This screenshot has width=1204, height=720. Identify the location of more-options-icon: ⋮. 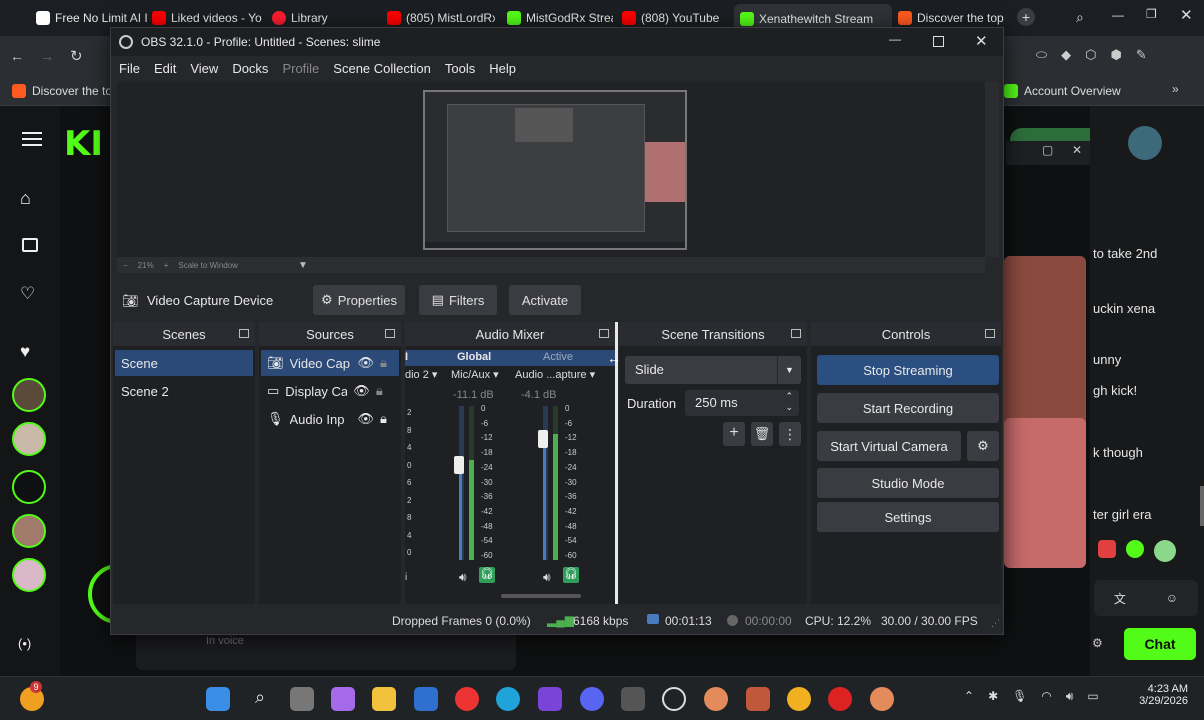
(790, 434).